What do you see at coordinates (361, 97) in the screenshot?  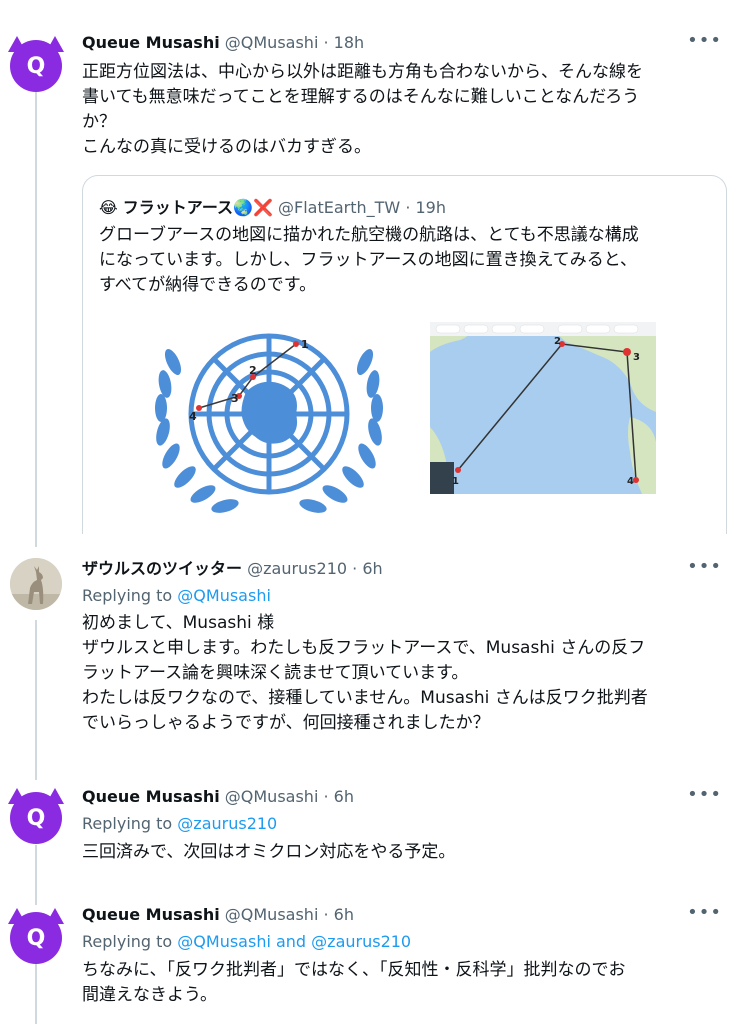 I see `text-line: 書いても無意味だってことを理解するのはそんなに難しいことなんだろう` at bounding box center [361, 97].